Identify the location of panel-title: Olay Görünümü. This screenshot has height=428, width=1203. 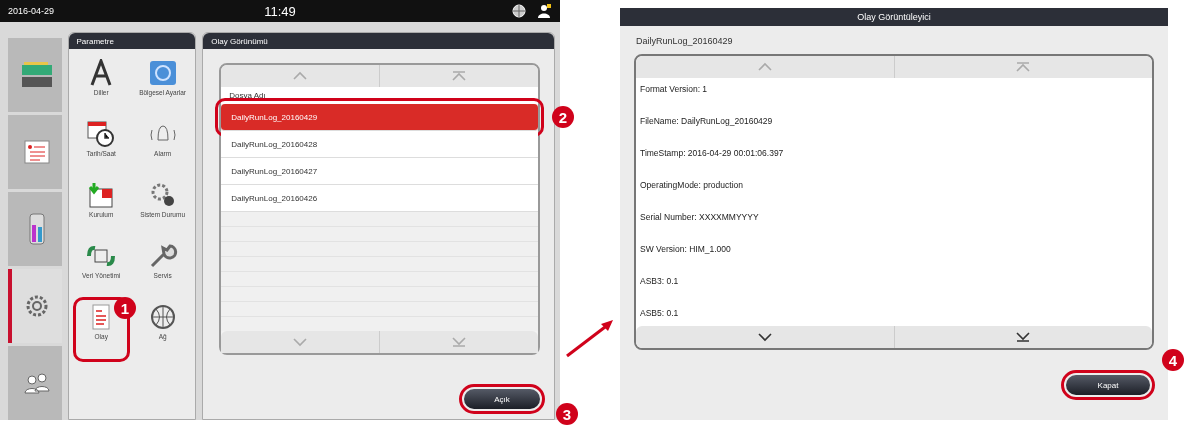
(378, 41).